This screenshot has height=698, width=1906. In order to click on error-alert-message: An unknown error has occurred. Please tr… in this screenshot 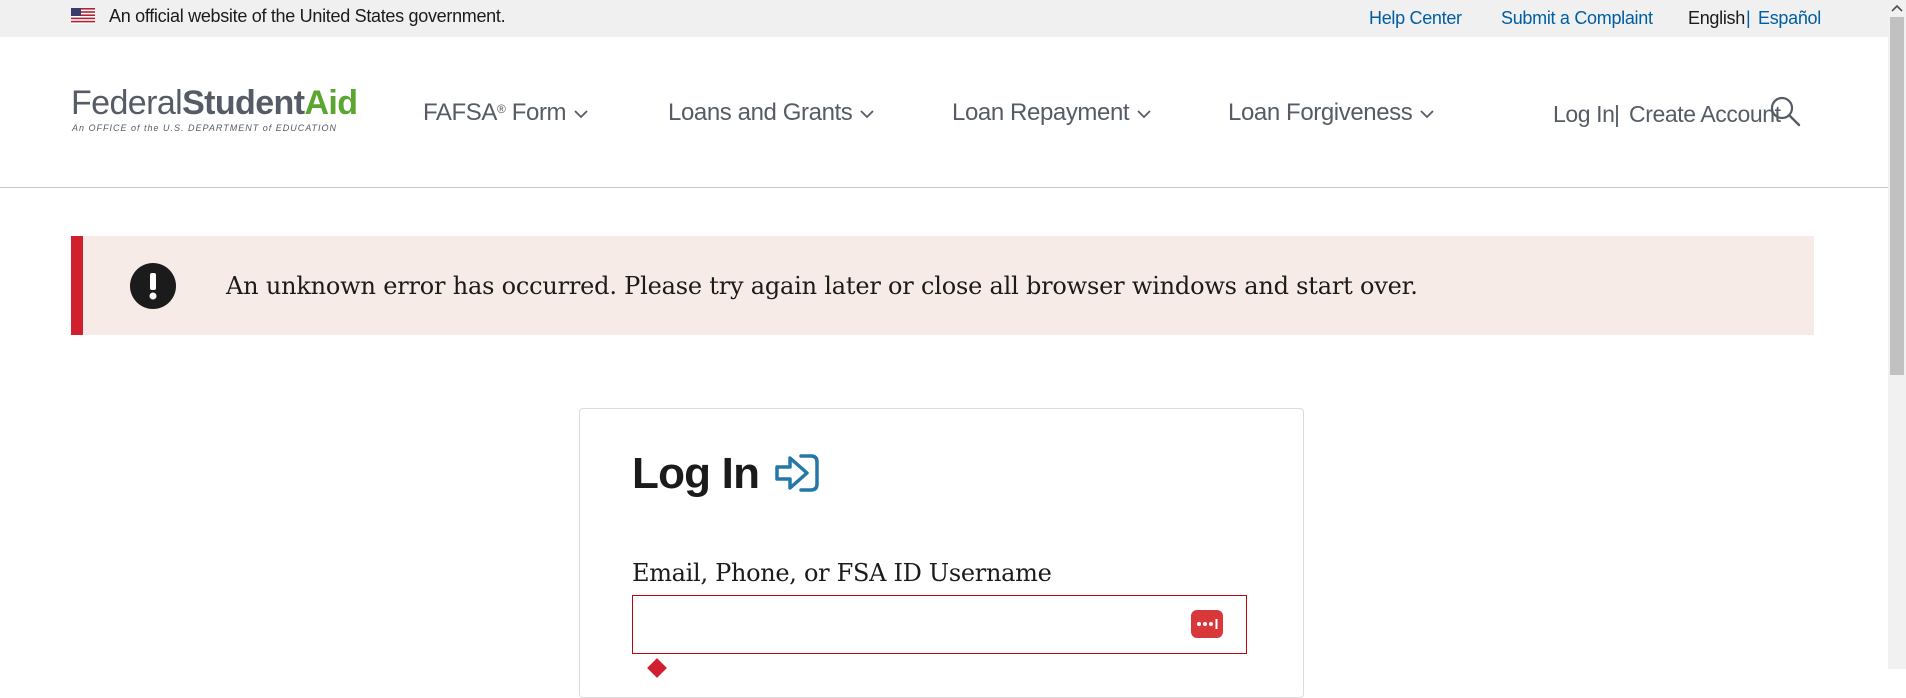, I will do `click(822, 286)`.